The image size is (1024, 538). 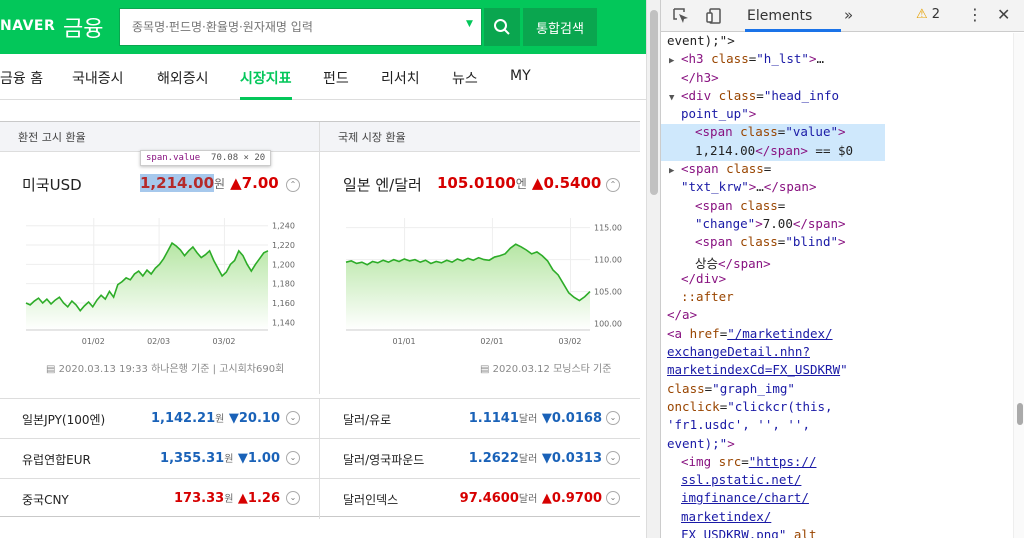 I want to click on nav-item-domestic: 국내증시, so click(x=98, y=78).